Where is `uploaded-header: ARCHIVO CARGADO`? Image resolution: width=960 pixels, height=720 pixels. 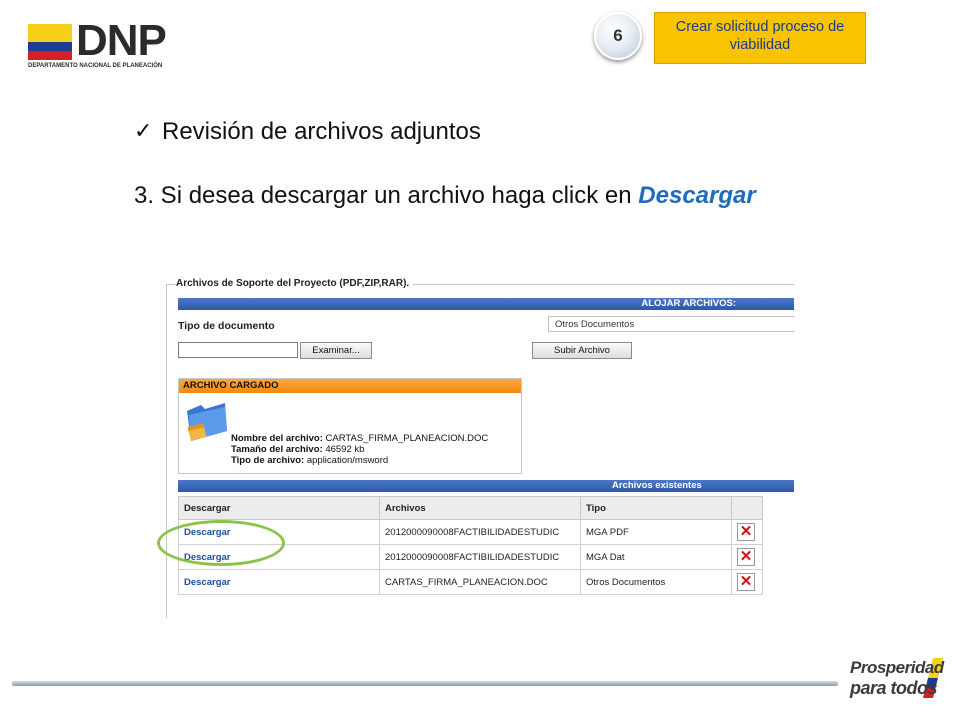
uploaded-header: ARCHIVO CARGADO is located at coordinates (350, 386).